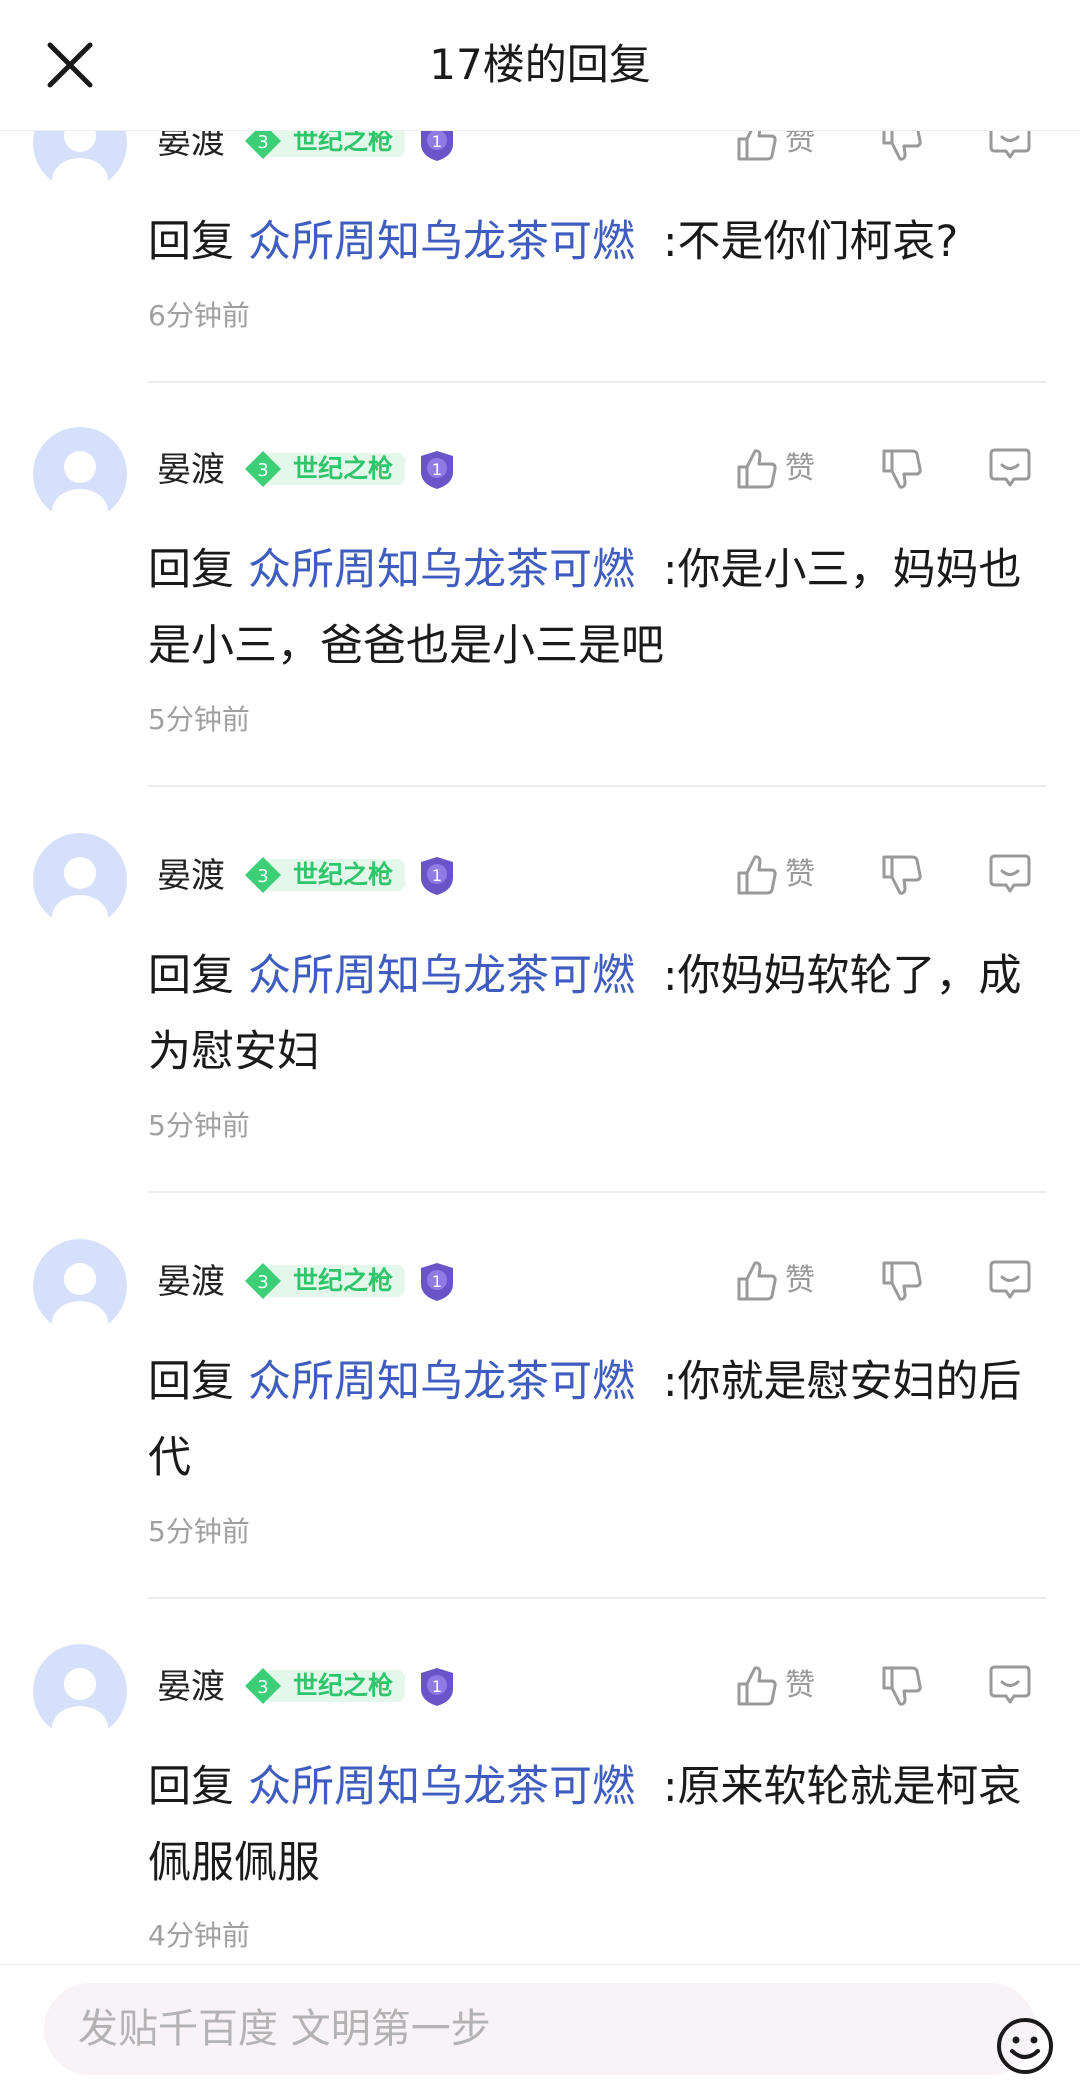 This screenshot has width=1080, height=2100. I want to click on reply-body: :不是你们柯哀?, so click(811, 242).